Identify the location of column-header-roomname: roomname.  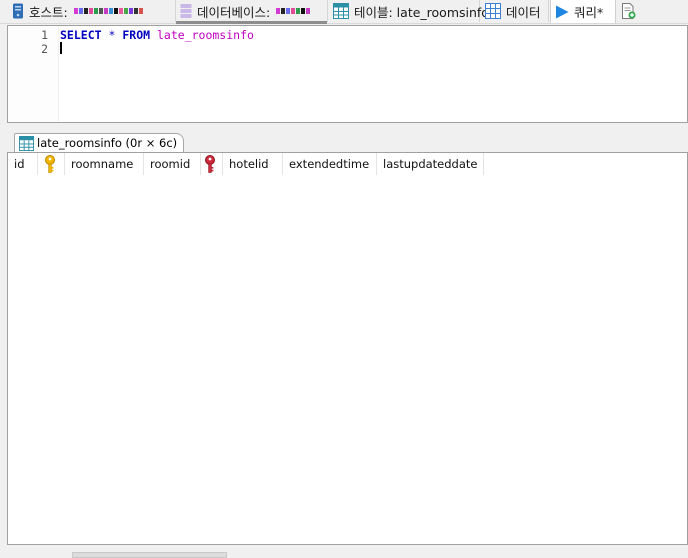
(104, 164).